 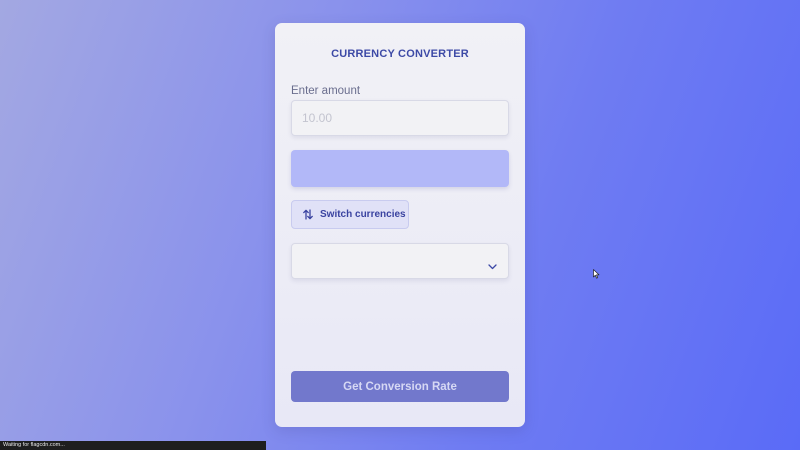 I want to click on switch-currencies-label: Switch currencies, so click(x=363, y=214).